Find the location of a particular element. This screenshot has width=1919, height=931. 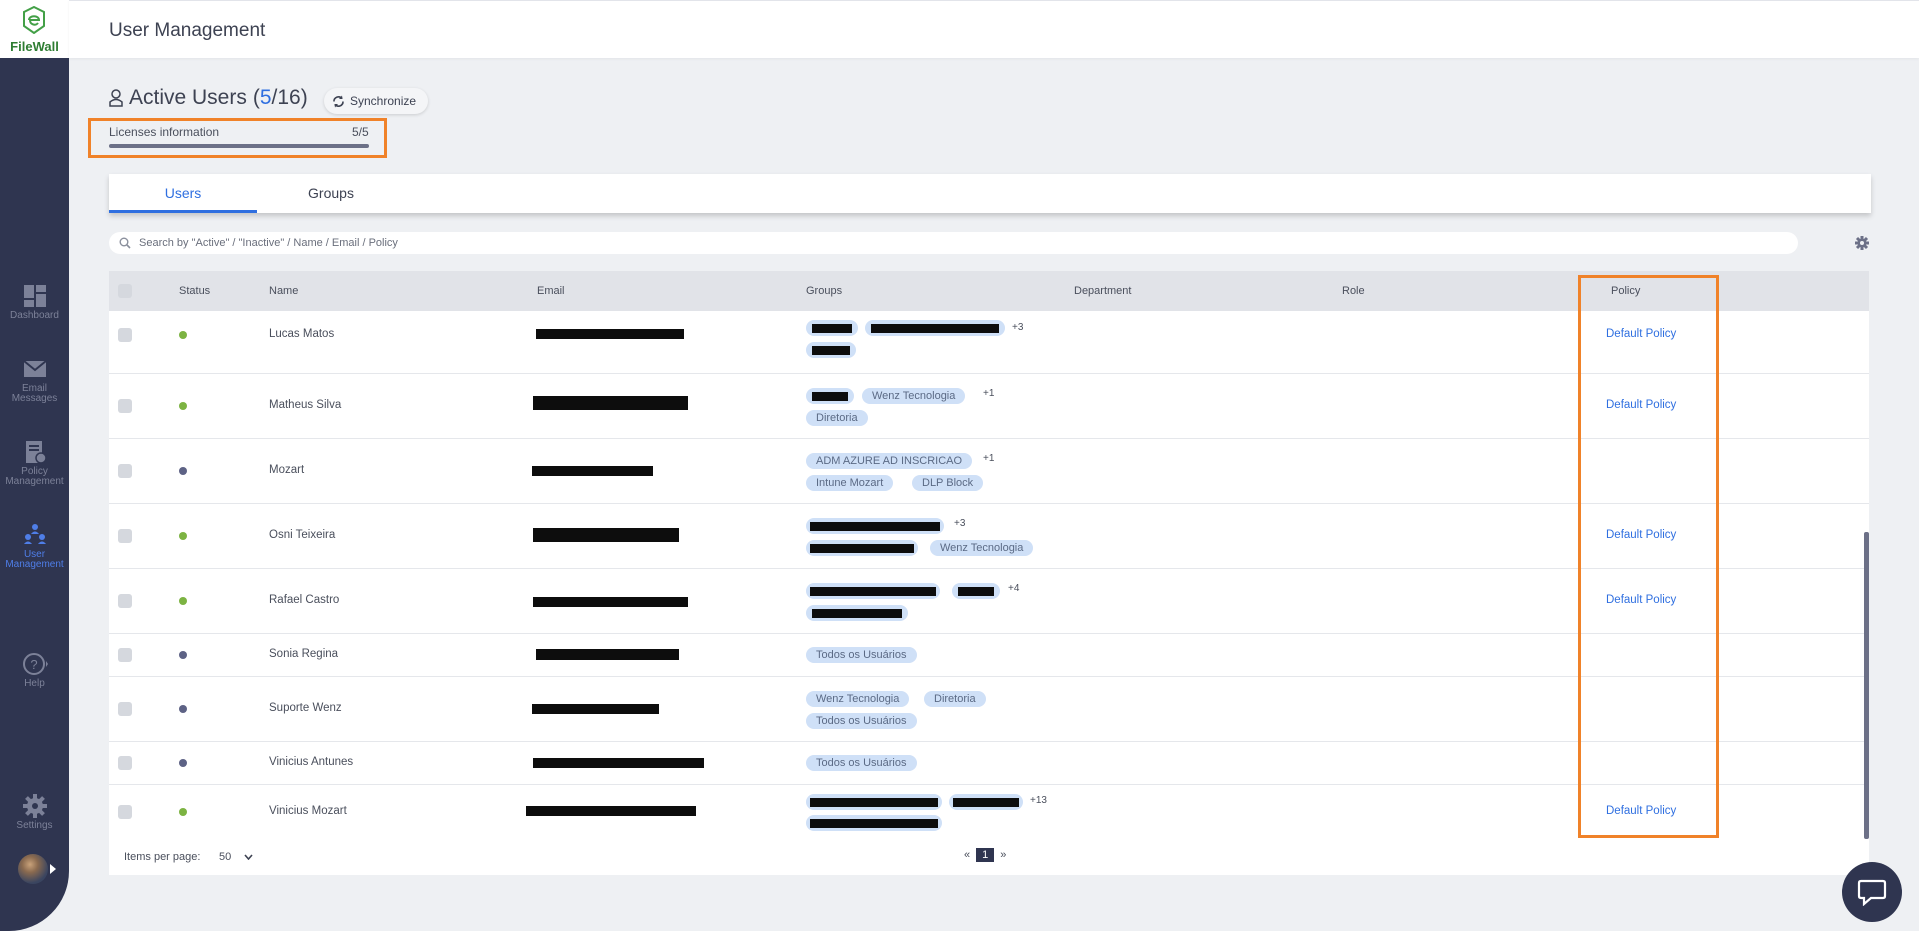

search-input is located at coordinates (939, 243).